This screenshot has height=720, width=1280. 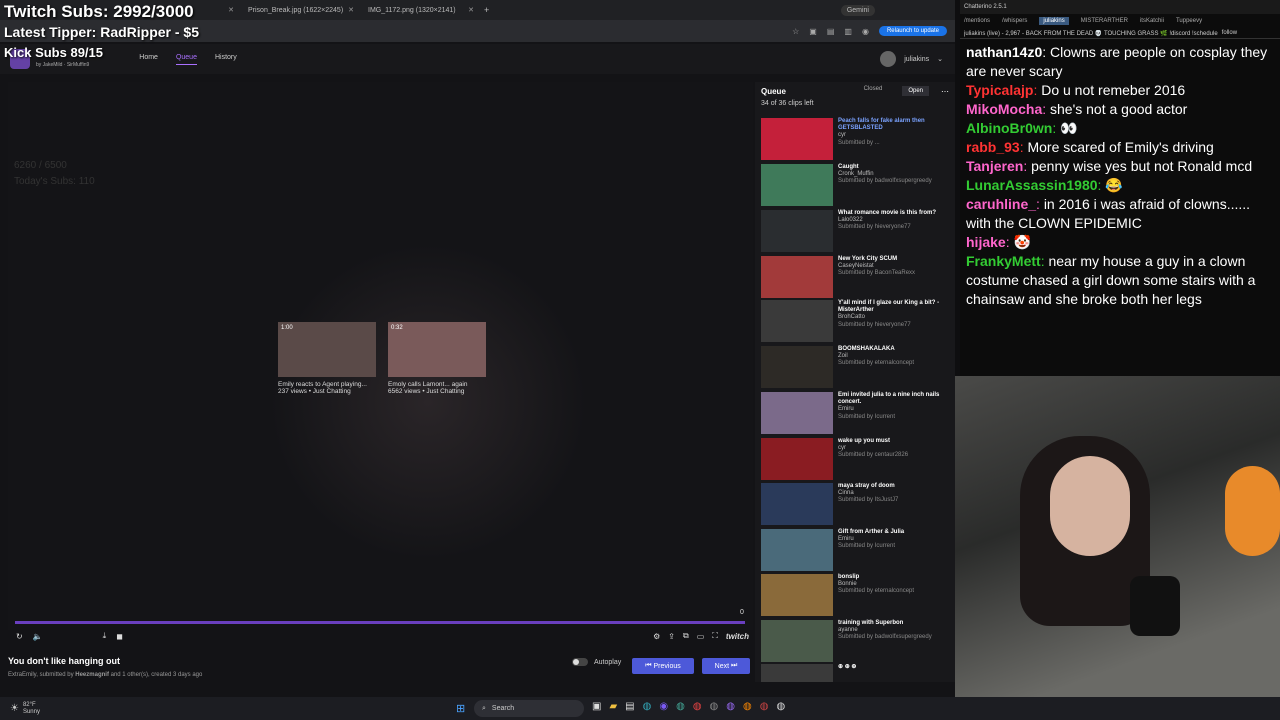 I want to click on chat-tab-itskatchii: itsKatchii, so click(x=1152, y=21).